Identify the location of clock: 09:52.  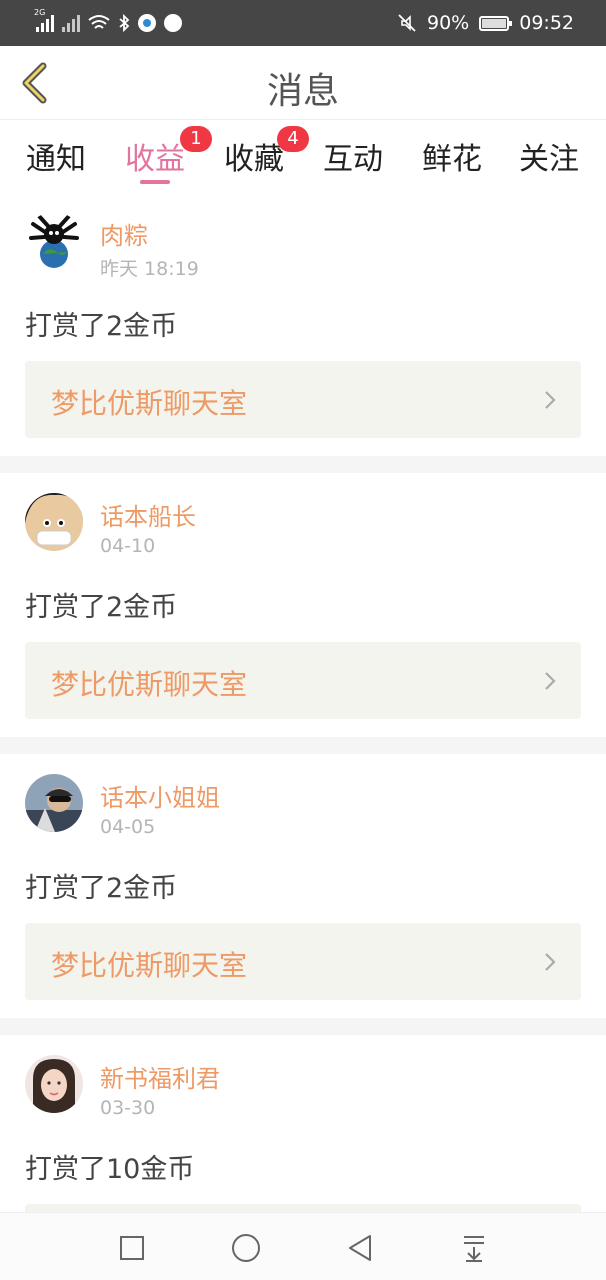
(546, 23).